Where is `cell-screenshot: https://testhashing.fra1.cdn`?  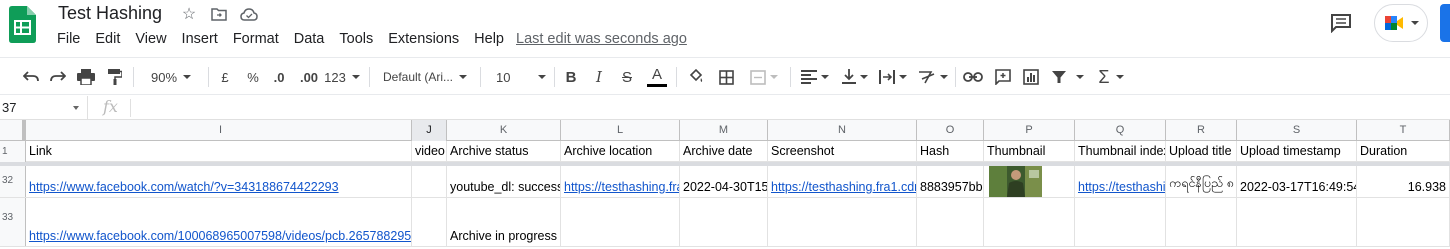
cell-screenshot: https://testhashing.fra1.cdn is located at coordinates (842, 181).